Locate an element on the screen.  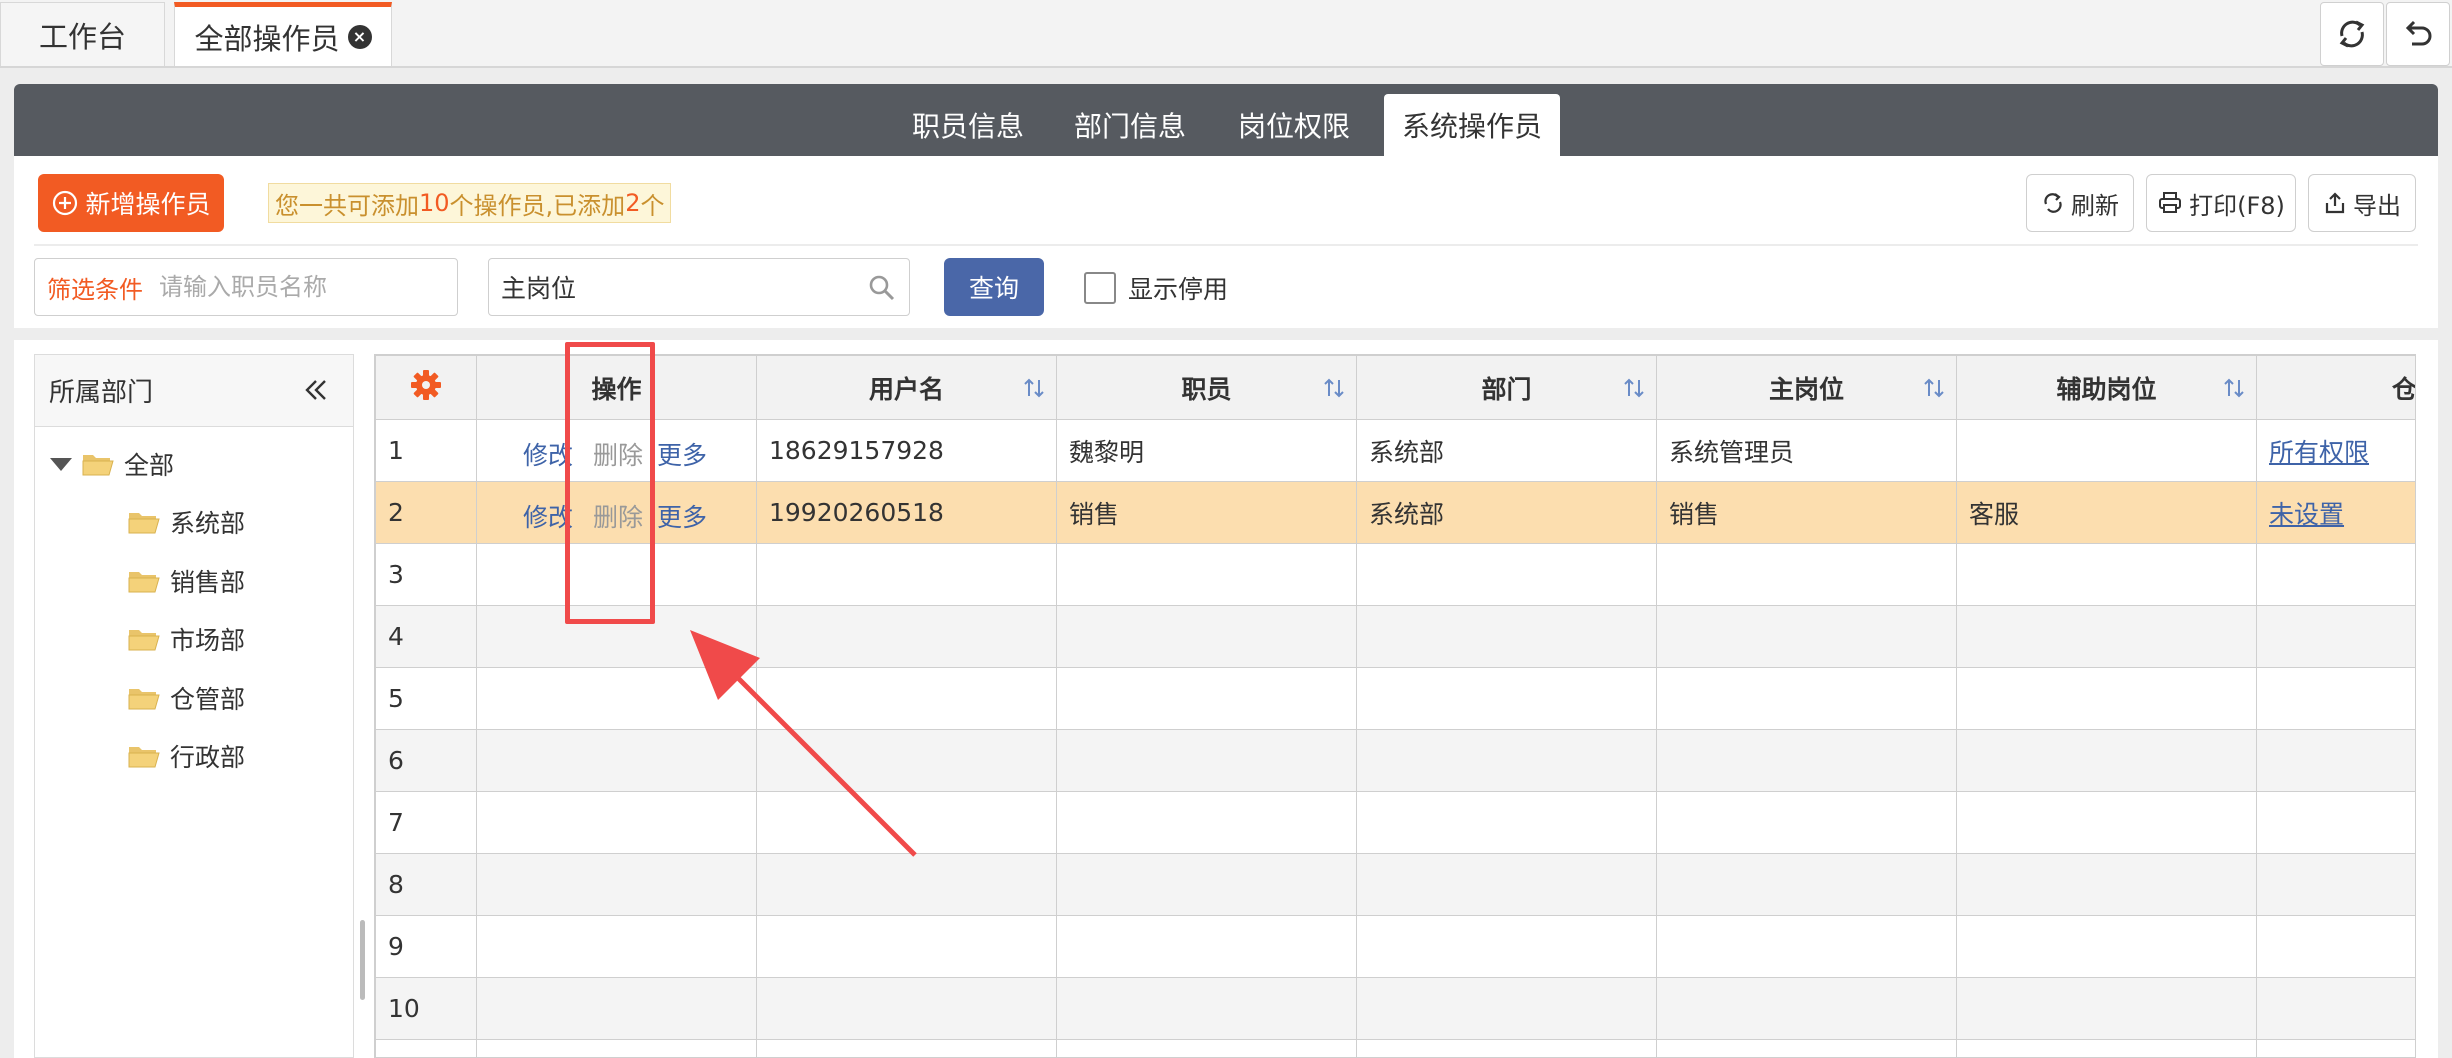
filter-field: 筛选条件 is located at coordinates (246, 287).